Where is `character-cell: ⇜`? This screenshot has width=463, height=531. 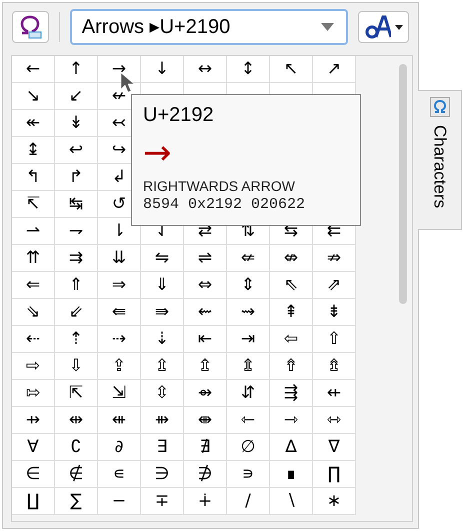
character-cell: ⇜ is located at coordinates (205, 312).